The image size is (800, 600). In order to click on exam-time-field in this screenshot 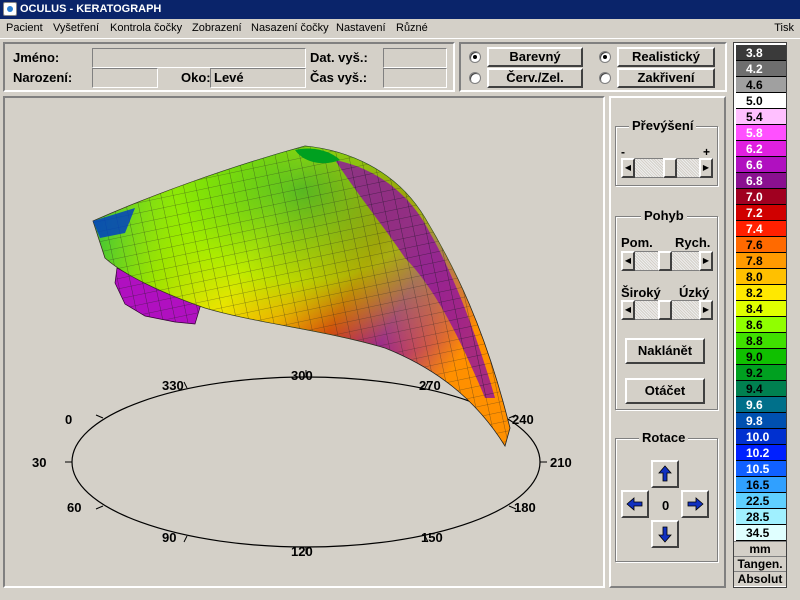, I will do `click(415, 78)`.